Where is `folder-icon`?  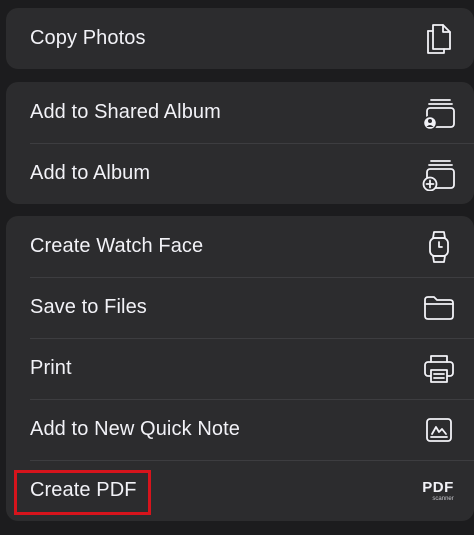
folder-icon is located at coordinates (439, 308).